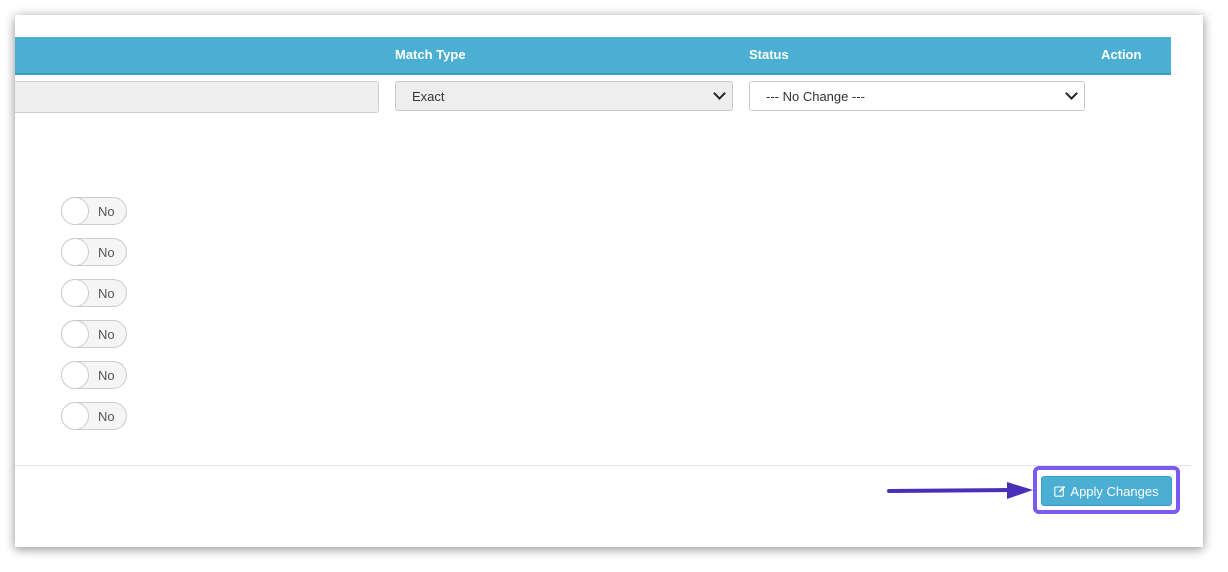 The image size is (1228, 572). Describe the element at coordinates (94, 416) in the screenshot. I see `toggle-switch-6: No` at that location.